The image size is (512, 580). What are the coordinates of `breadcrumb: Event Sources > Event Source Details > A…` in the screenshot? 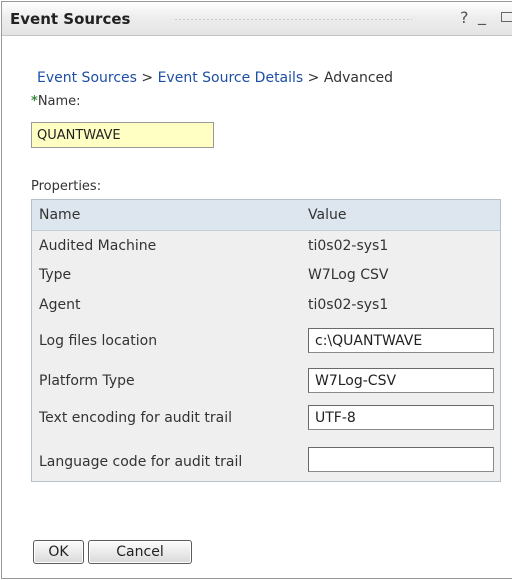 It's located at (215, 78).